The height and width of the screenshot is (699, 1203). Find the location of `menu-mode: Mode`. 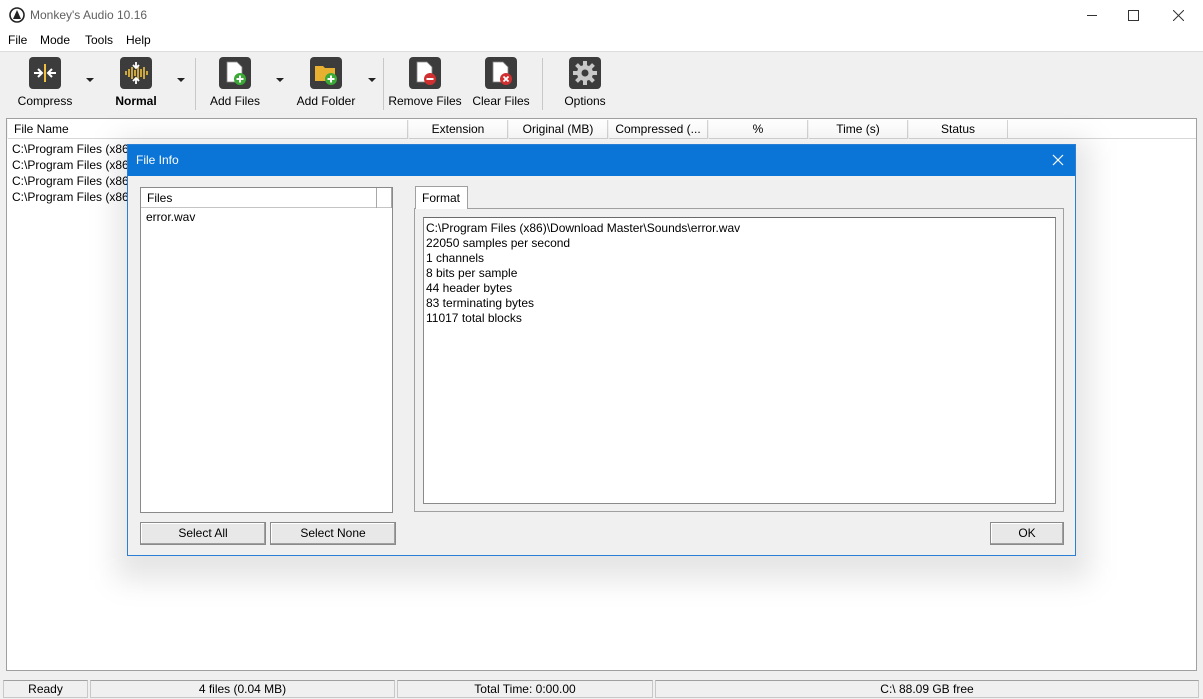

menu-mode: Mode is located at coordinates (55, 40).